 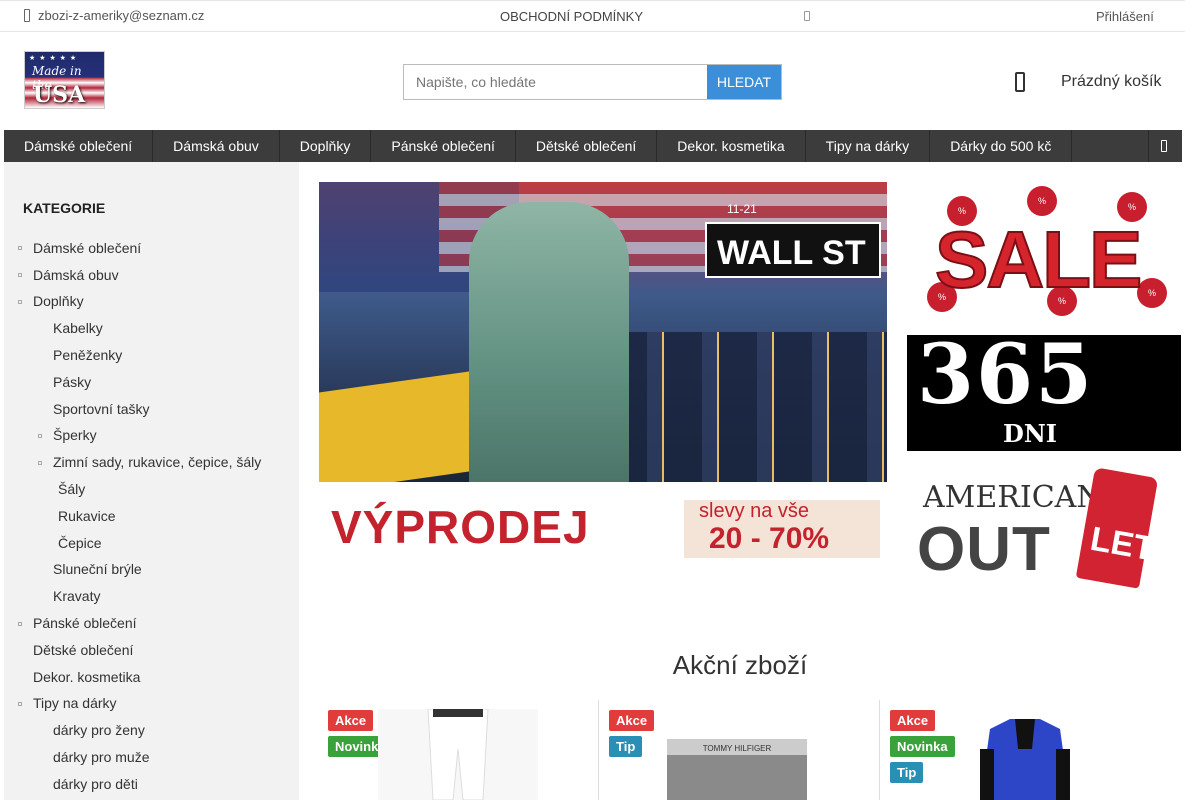 What do you see at coordinates (75, 703) in the screenshot?
I see `sidebar-item: Tipy na dárky` at bounding box center [75, 703].